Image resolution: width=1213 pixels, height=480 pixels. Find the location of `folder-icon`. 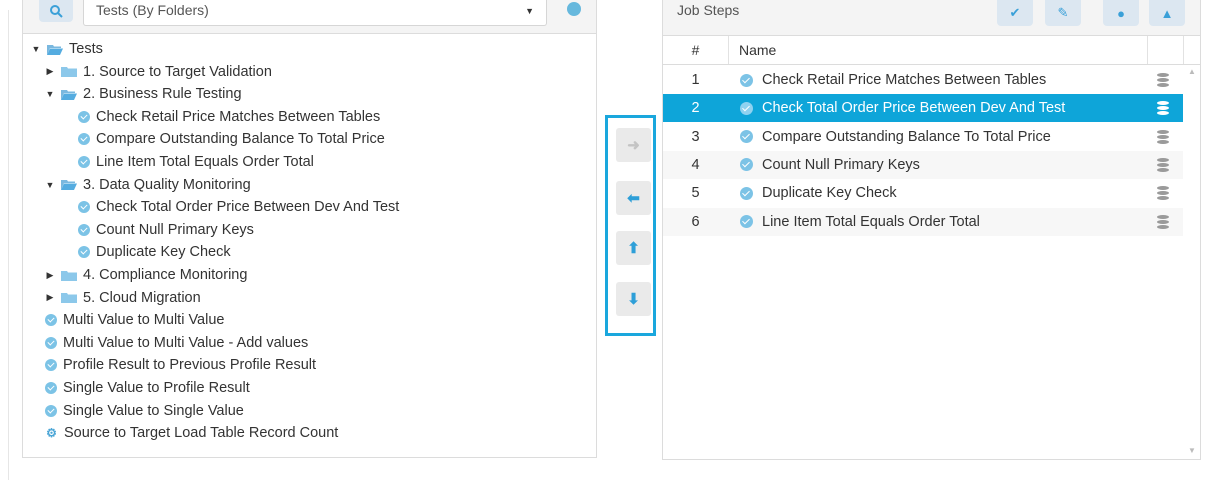

folder-icon is located at coordinates (69, 298).